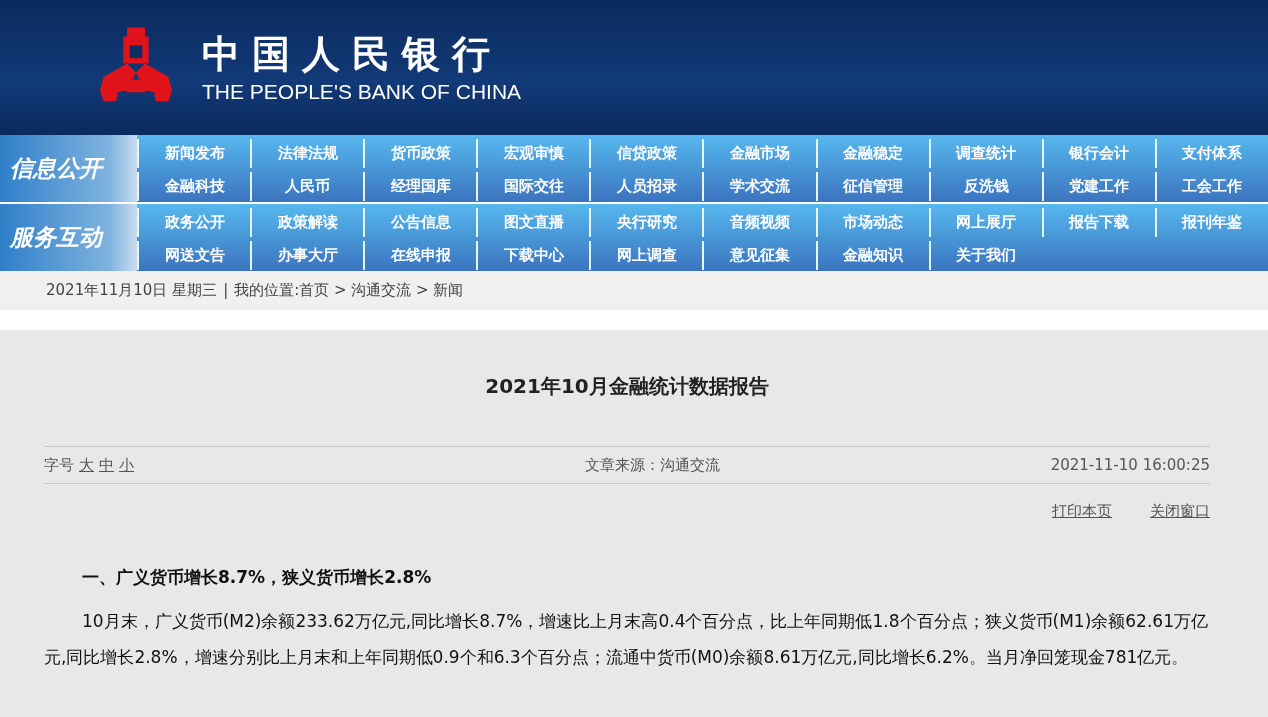 Image resolution: width=1268 pixels, height=717 pixels. What do you see at coordinates (1082, 511) in the screenshot?
I see `action-link: 打印本页` at bounding box center [1082, 511].